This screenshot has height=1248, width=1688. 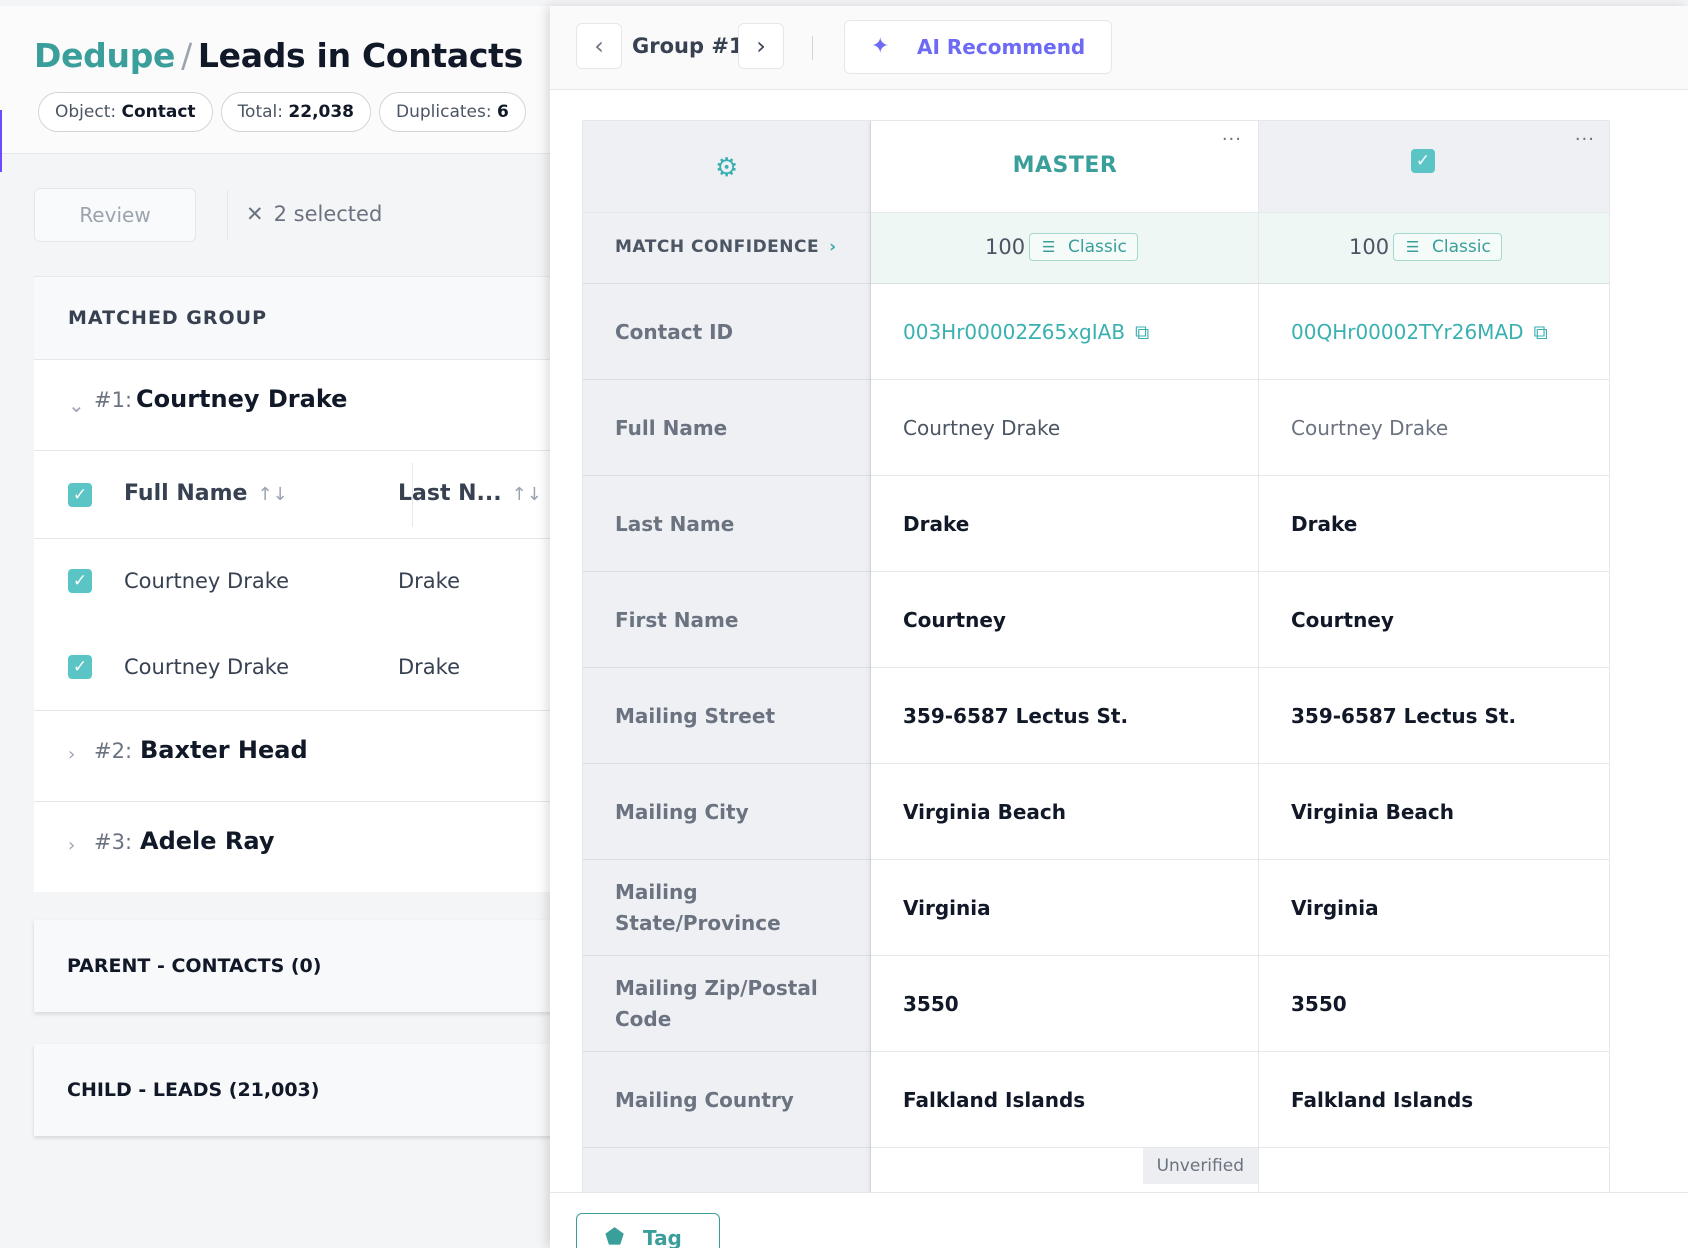 I want to click on master-confidence-cell: 100 ☰ Classic, so click(x=1064, y=248).